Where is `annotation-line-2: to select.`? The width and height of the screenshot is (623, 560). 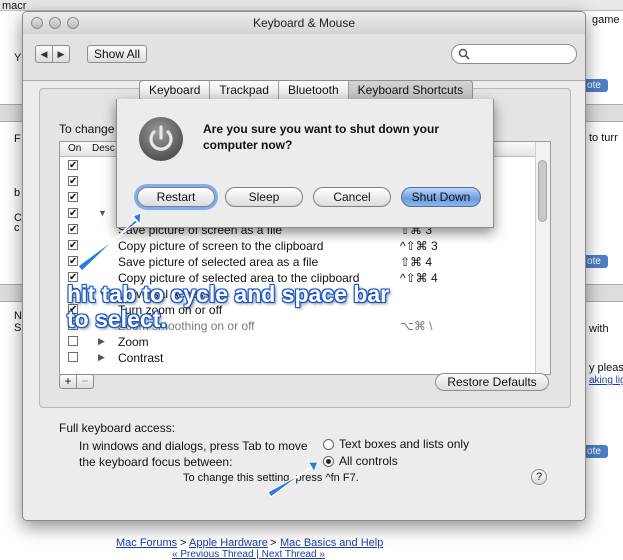
annotation-line-2: to select. is located at coordinates (117, 319).